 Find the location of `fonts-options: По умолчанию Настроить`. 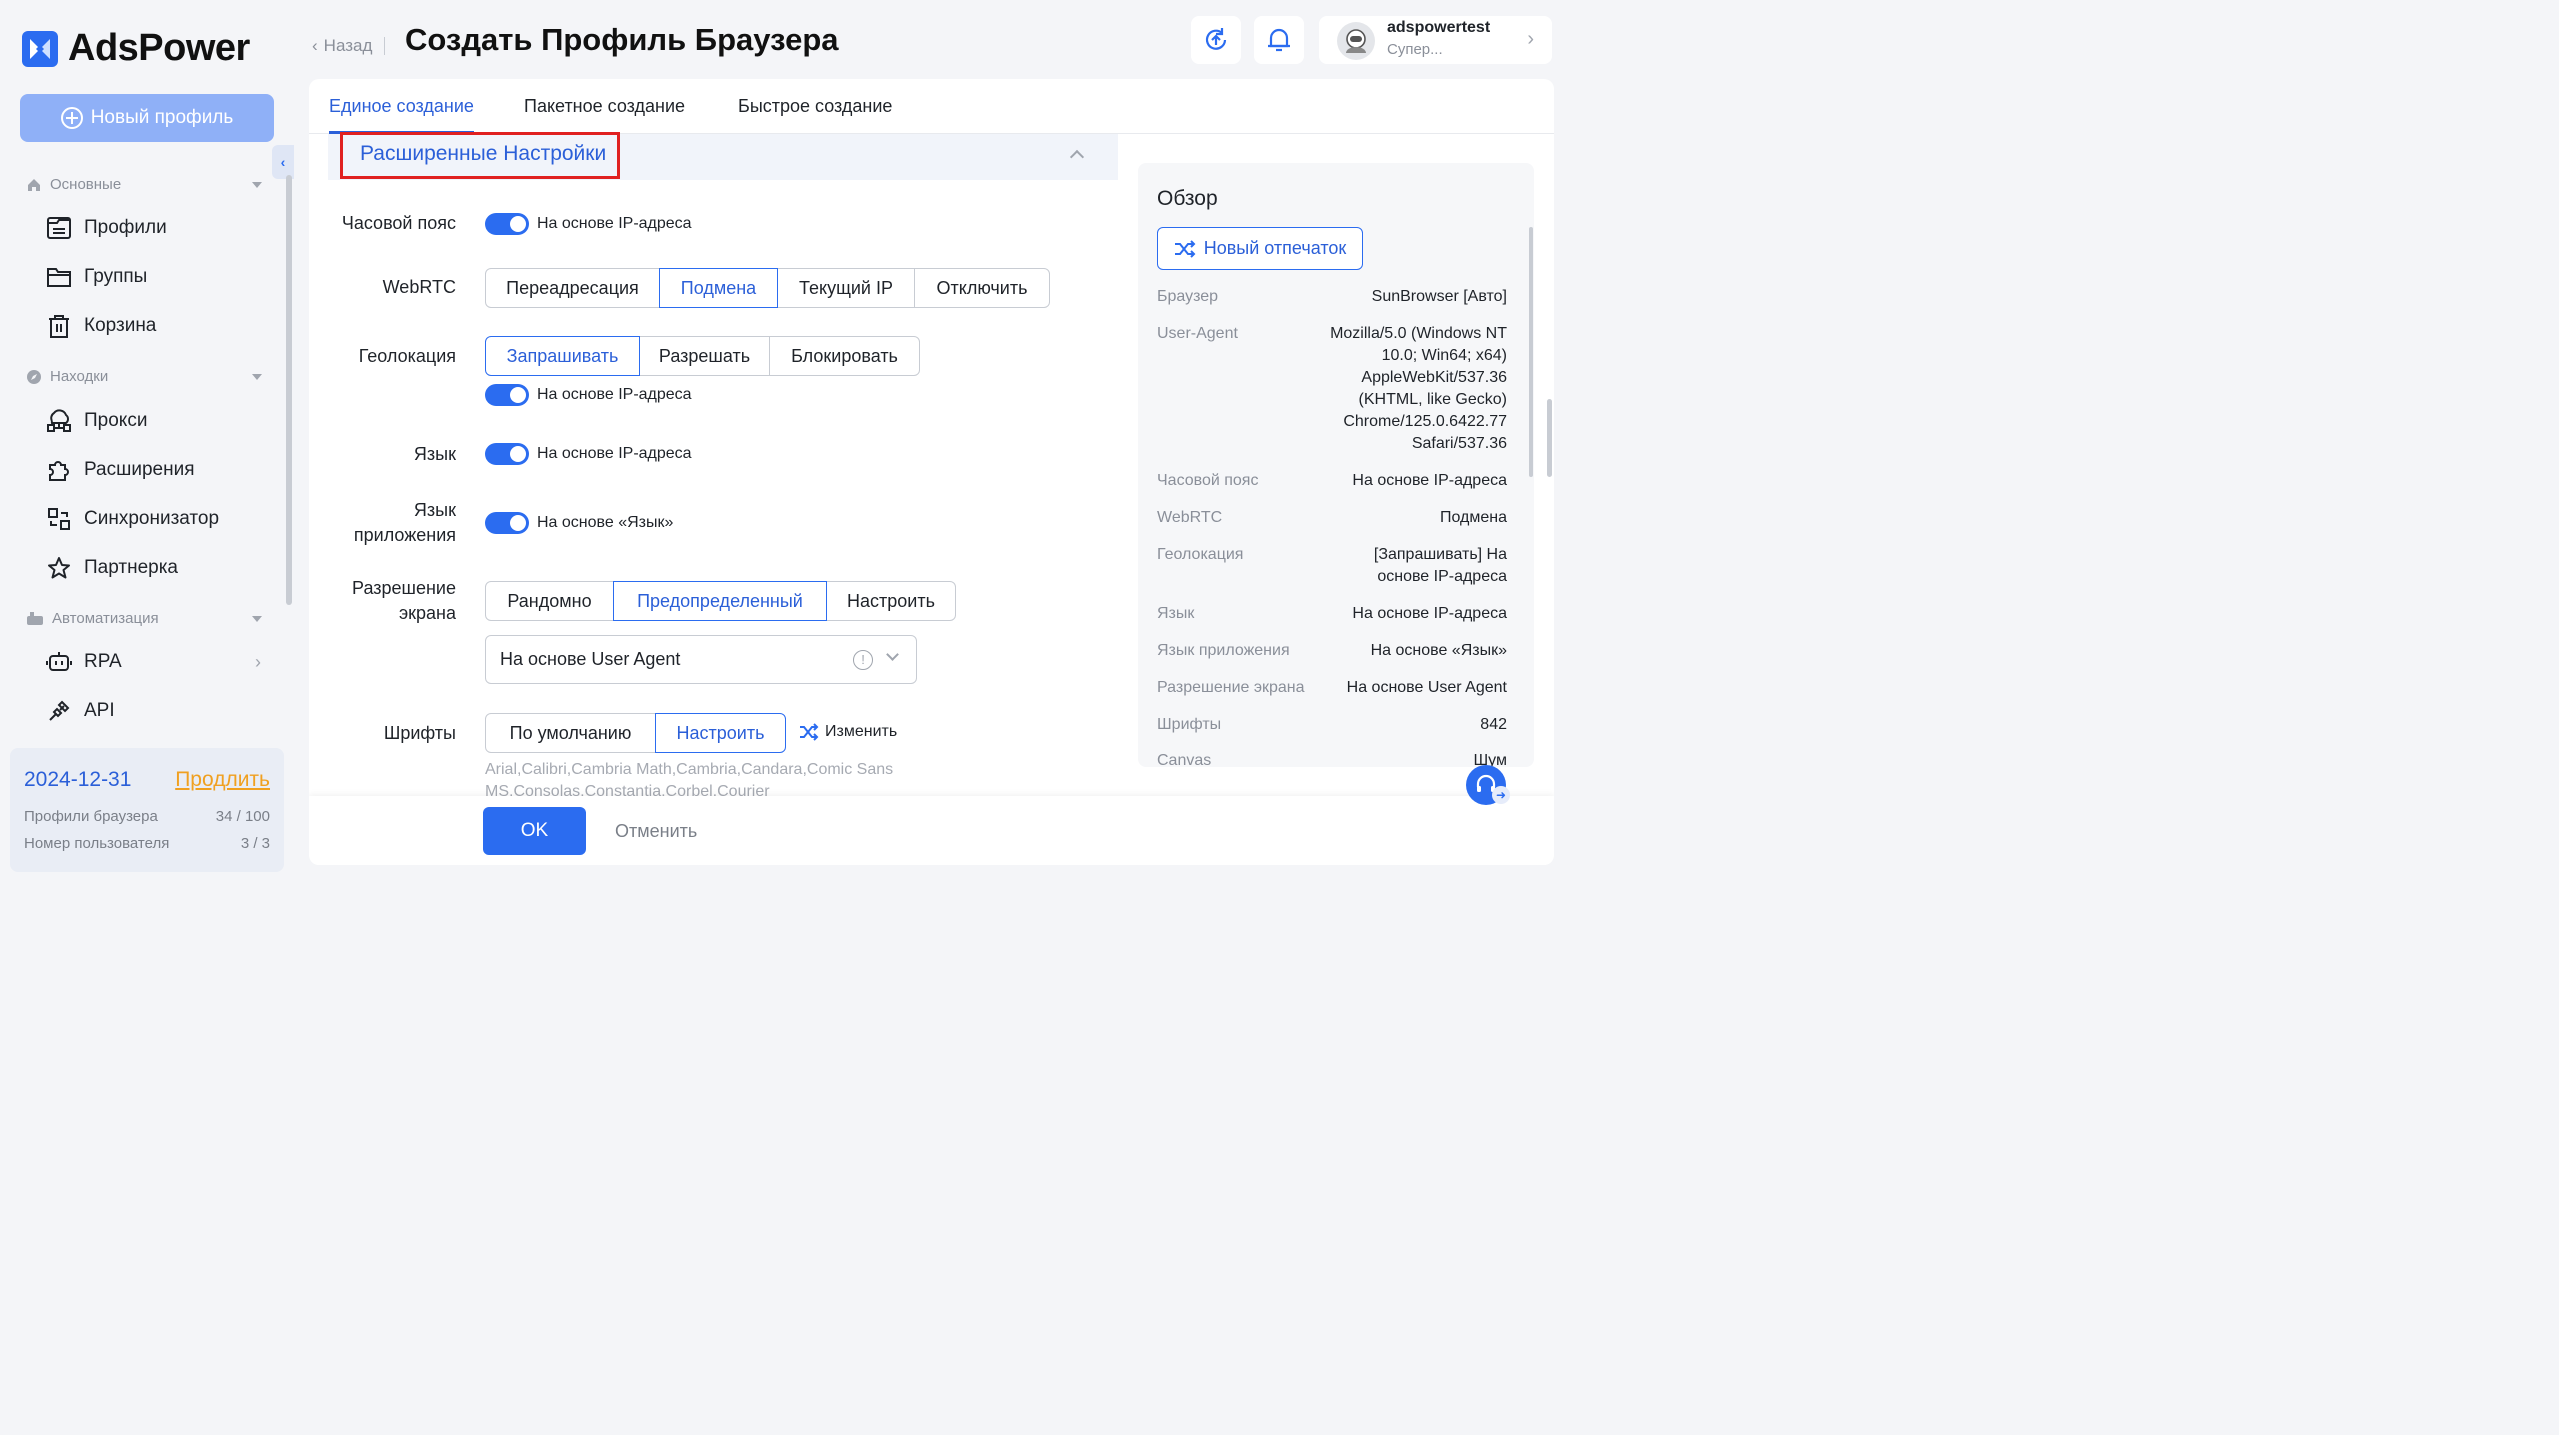

fonts-options: По умолчанию Настроить is located at coordinates (635, 733).